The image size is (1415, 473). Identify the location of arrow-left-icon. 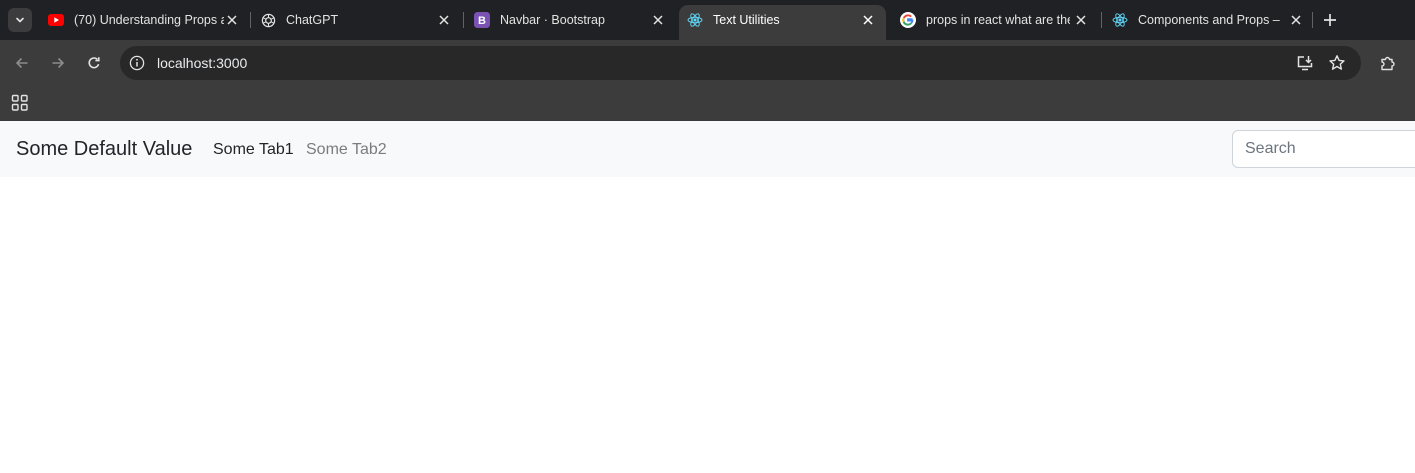
(21, 63).